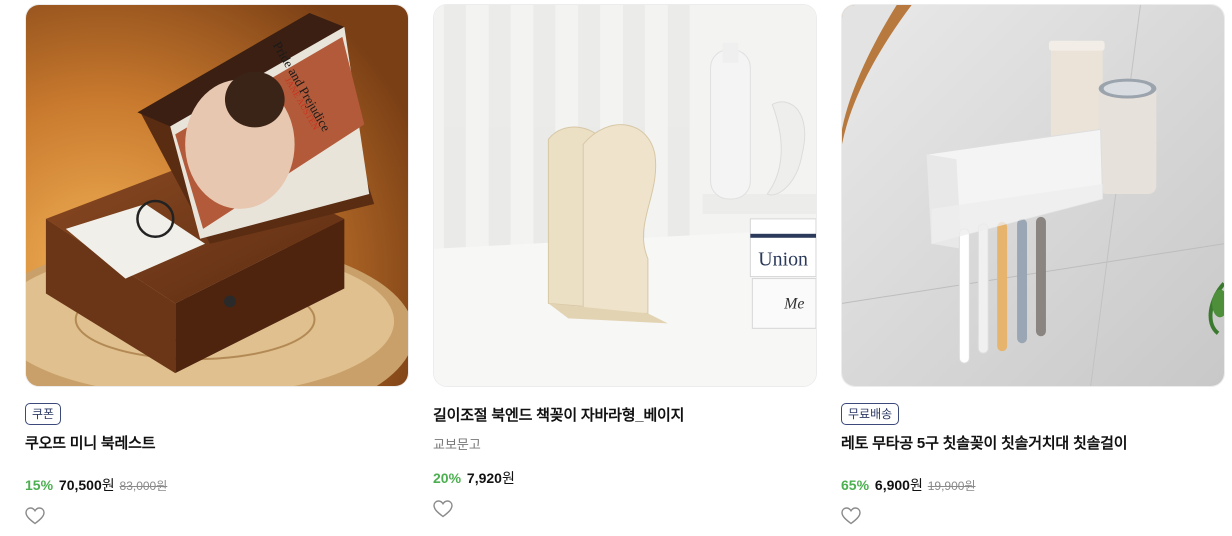  Describe the element at coordinates (793, 303) in the screenshot. I see `book-spine-text: Me` at that location.